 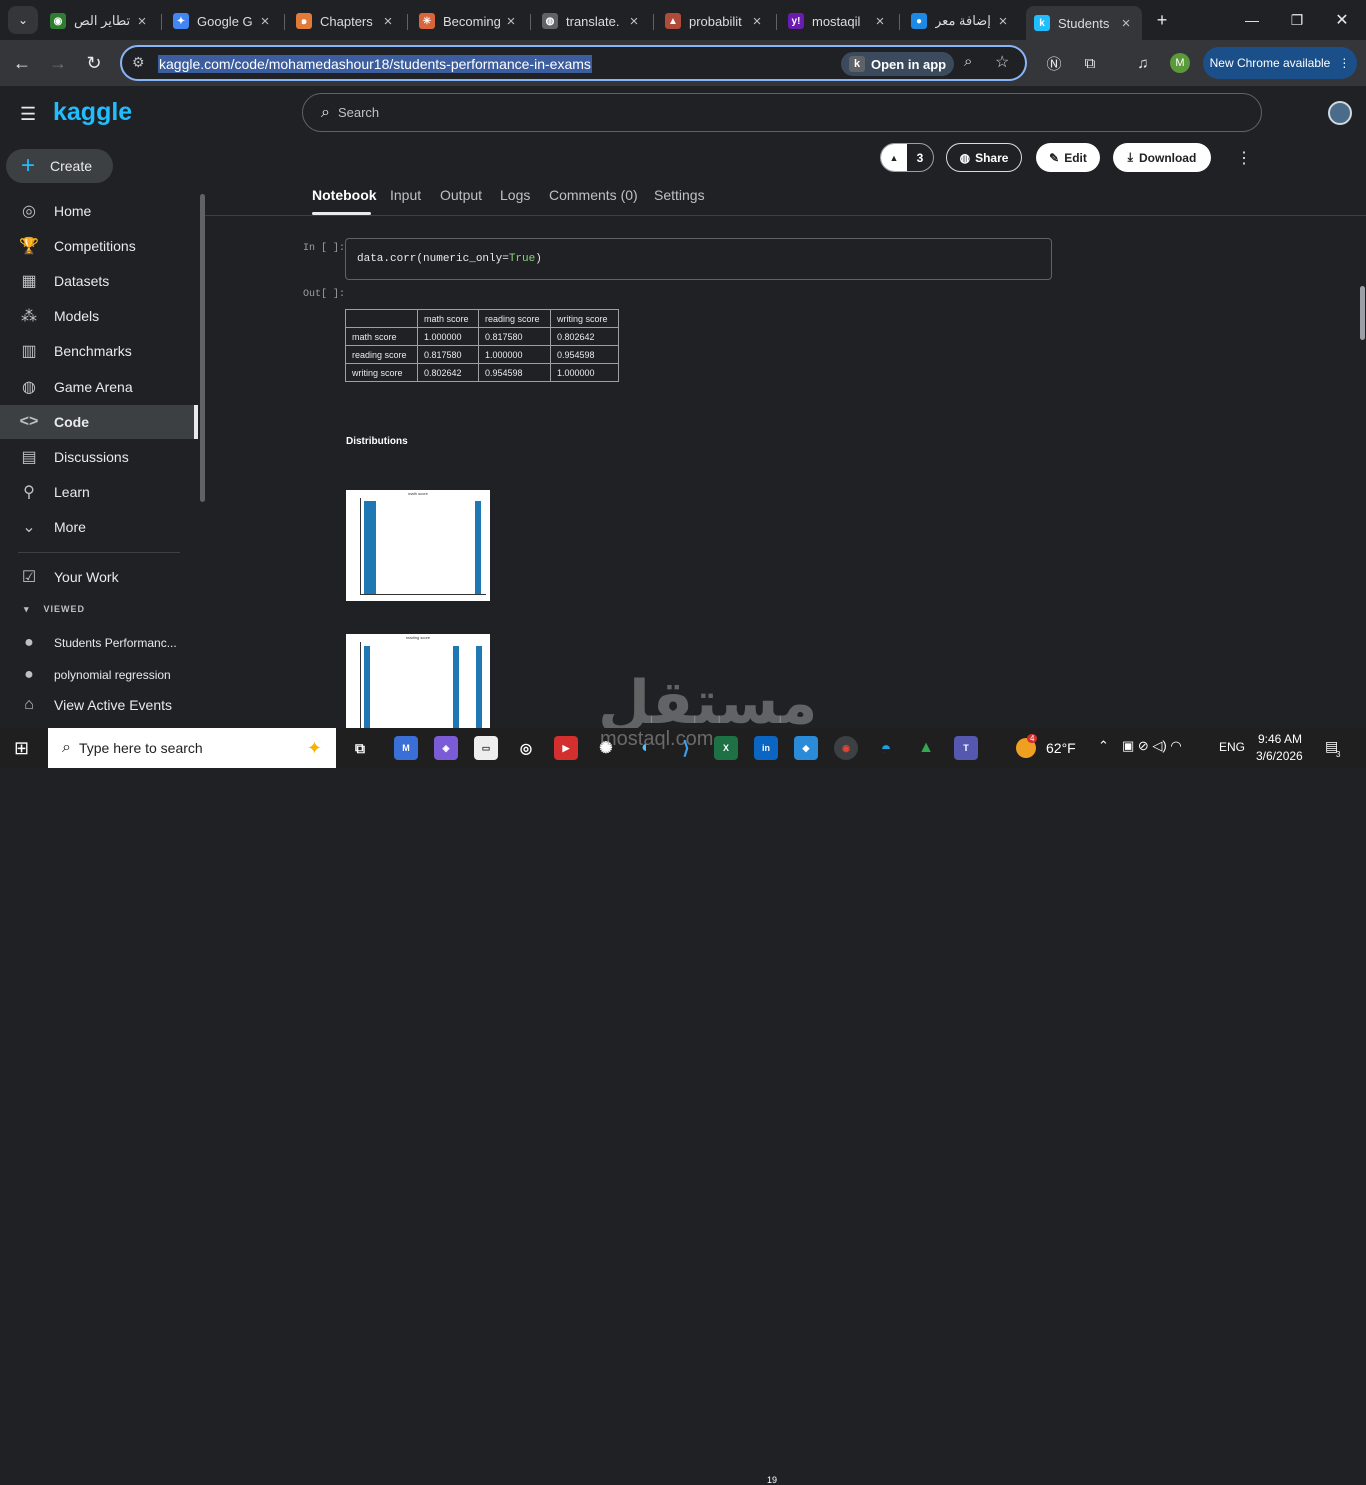 What do you see at coordinates (1068, 157) in the screenshot?
I see `edit-button: ✎ Edit` at bounding box center [1068, 157].